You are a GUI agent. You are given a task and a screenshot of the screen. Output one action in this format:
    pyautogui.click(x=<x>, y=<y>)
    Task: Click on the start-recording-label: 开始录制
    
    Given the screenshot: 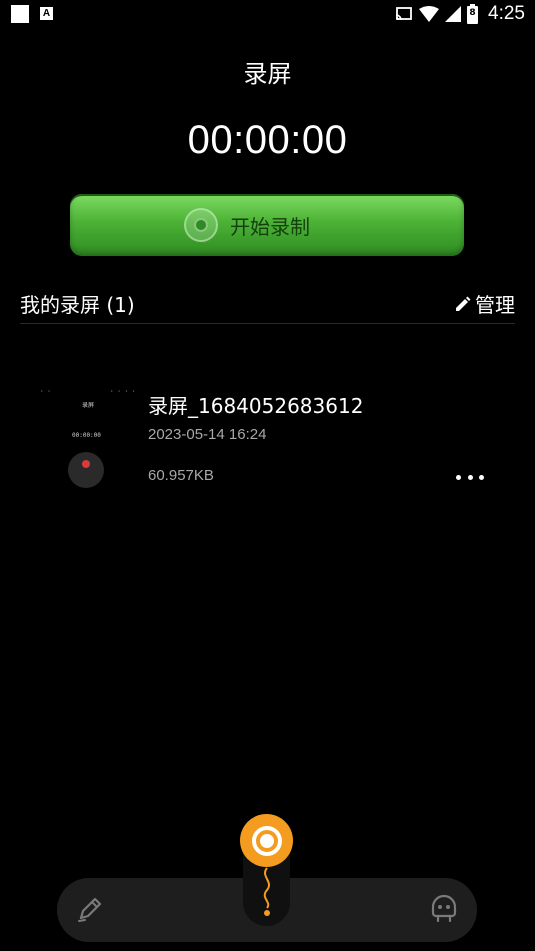 What is the action you would take?
    pyautogui.click(x=270, y=226)
    